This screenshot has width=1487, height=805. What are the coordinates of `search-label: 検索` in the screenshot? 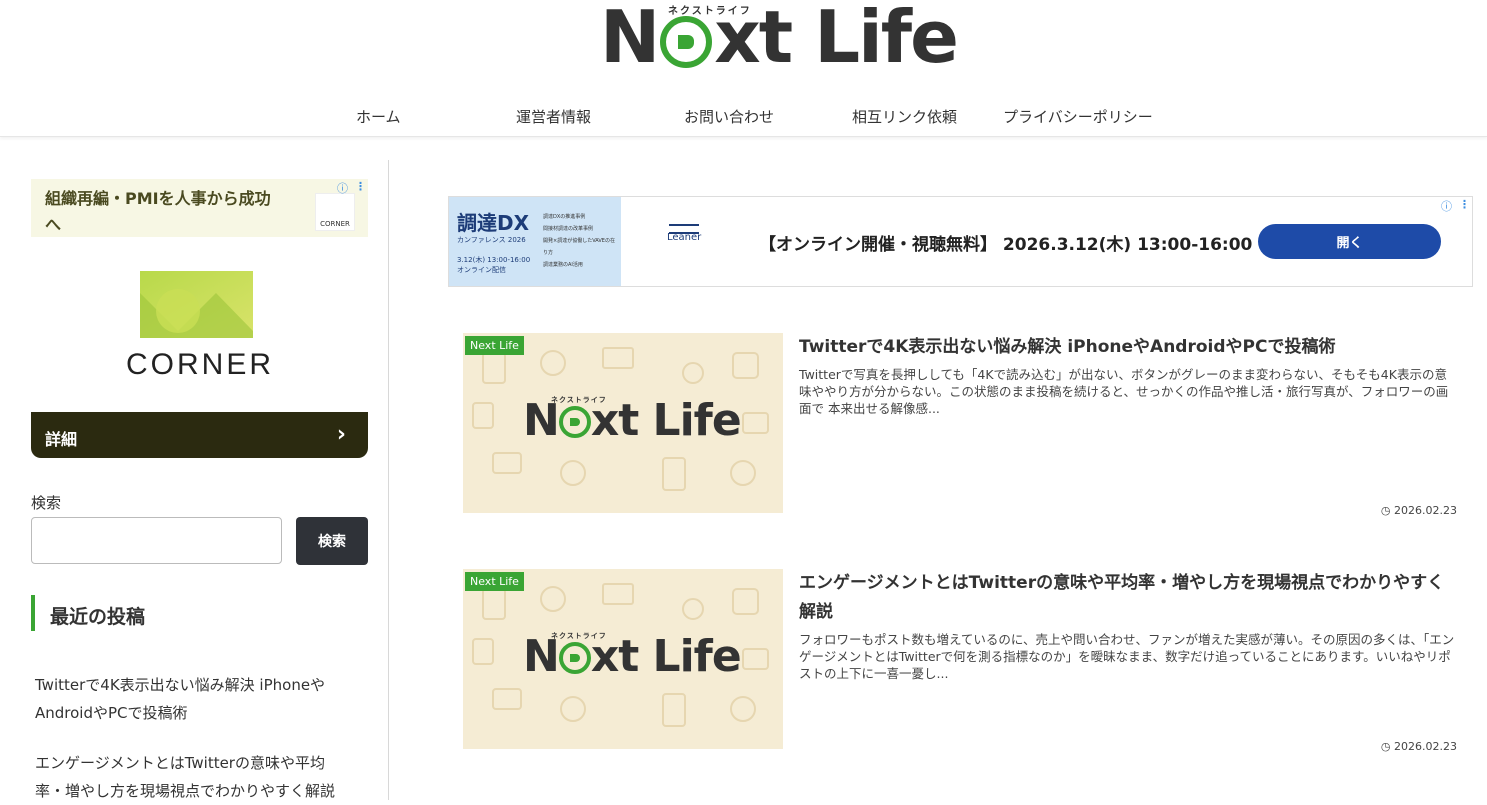 It's located at (46, 503).